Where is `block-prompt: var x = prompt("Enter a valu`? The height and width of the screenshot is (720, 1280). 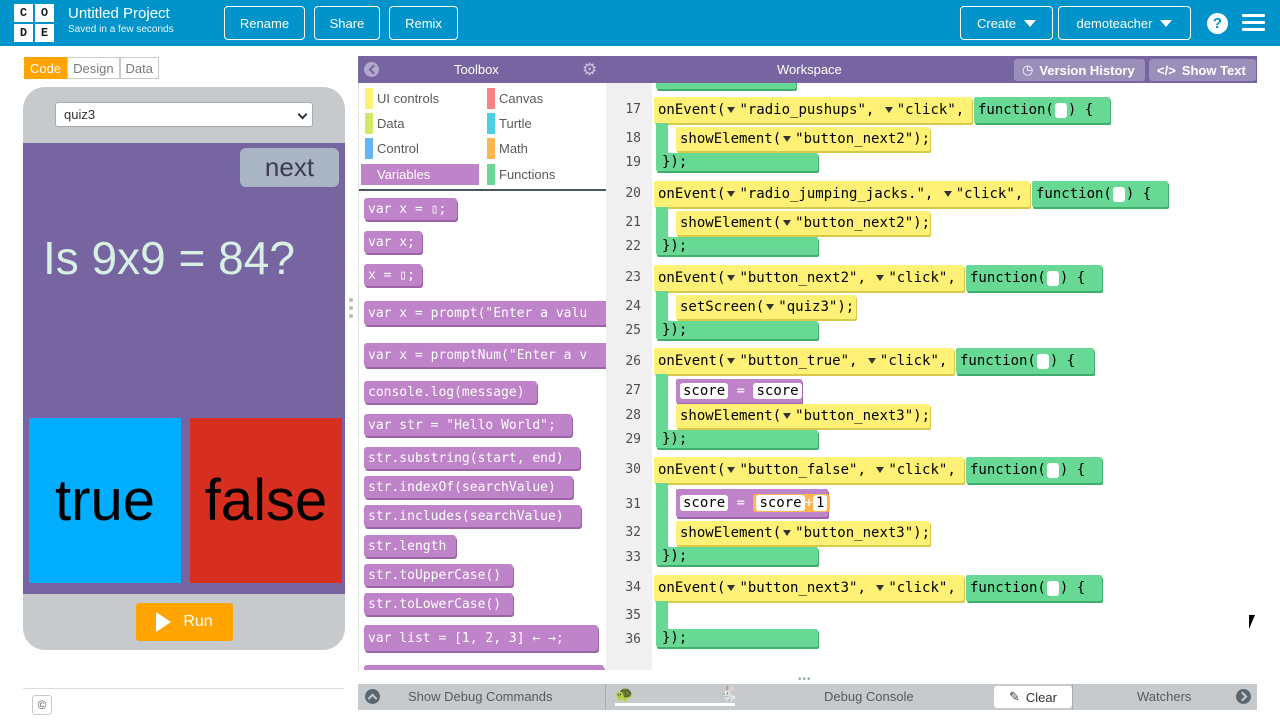 block-prompt: var x = prompt("Enter a valu is located at coordinates (485, 313).